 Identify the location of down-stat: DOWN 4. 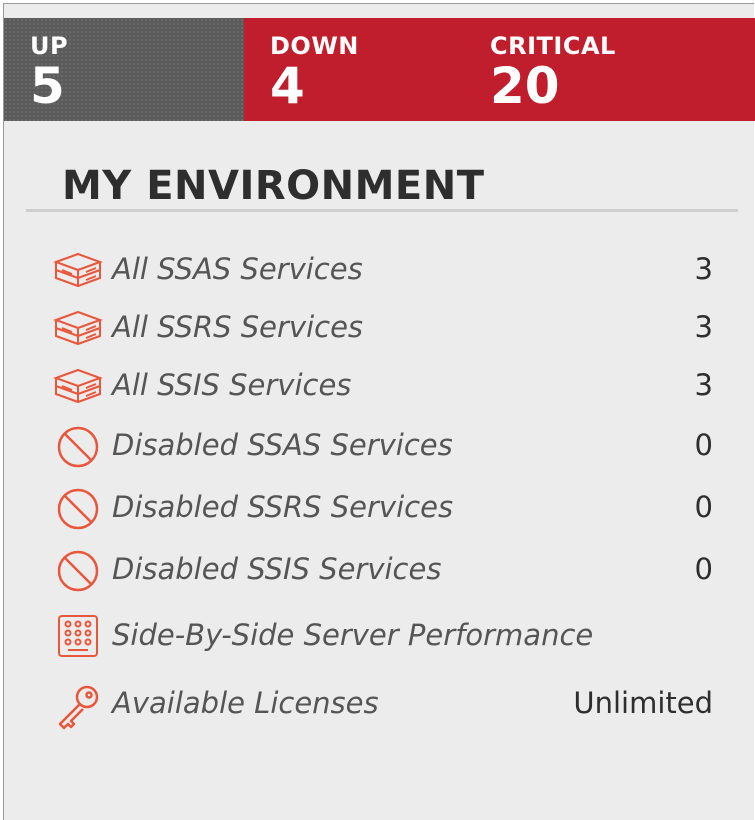
(314, 72).